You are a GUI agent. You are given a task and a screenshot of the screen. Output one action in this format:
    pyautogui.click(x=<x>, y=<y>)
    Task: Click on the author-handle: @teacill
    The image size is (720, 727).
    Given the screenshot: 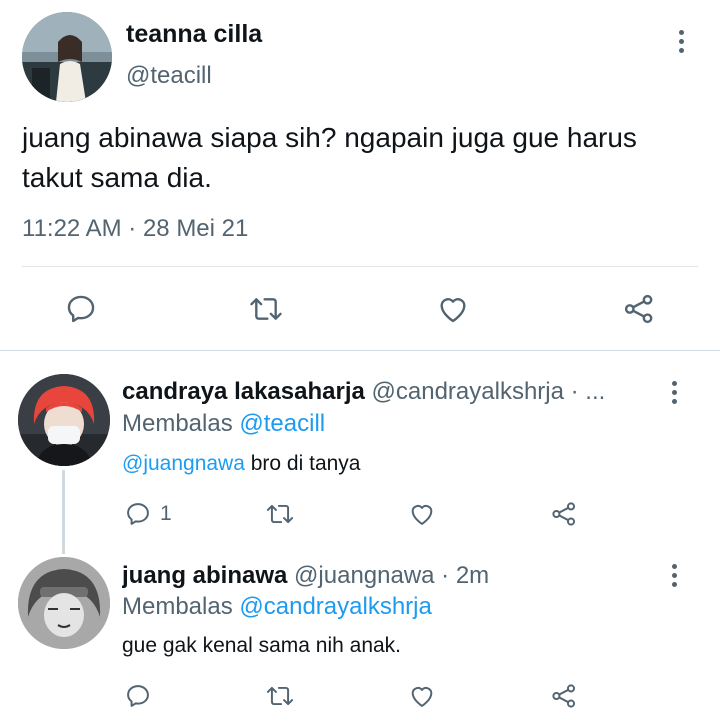 What is the action you would take?
    pyautogui.click(x=169, y=76)
    